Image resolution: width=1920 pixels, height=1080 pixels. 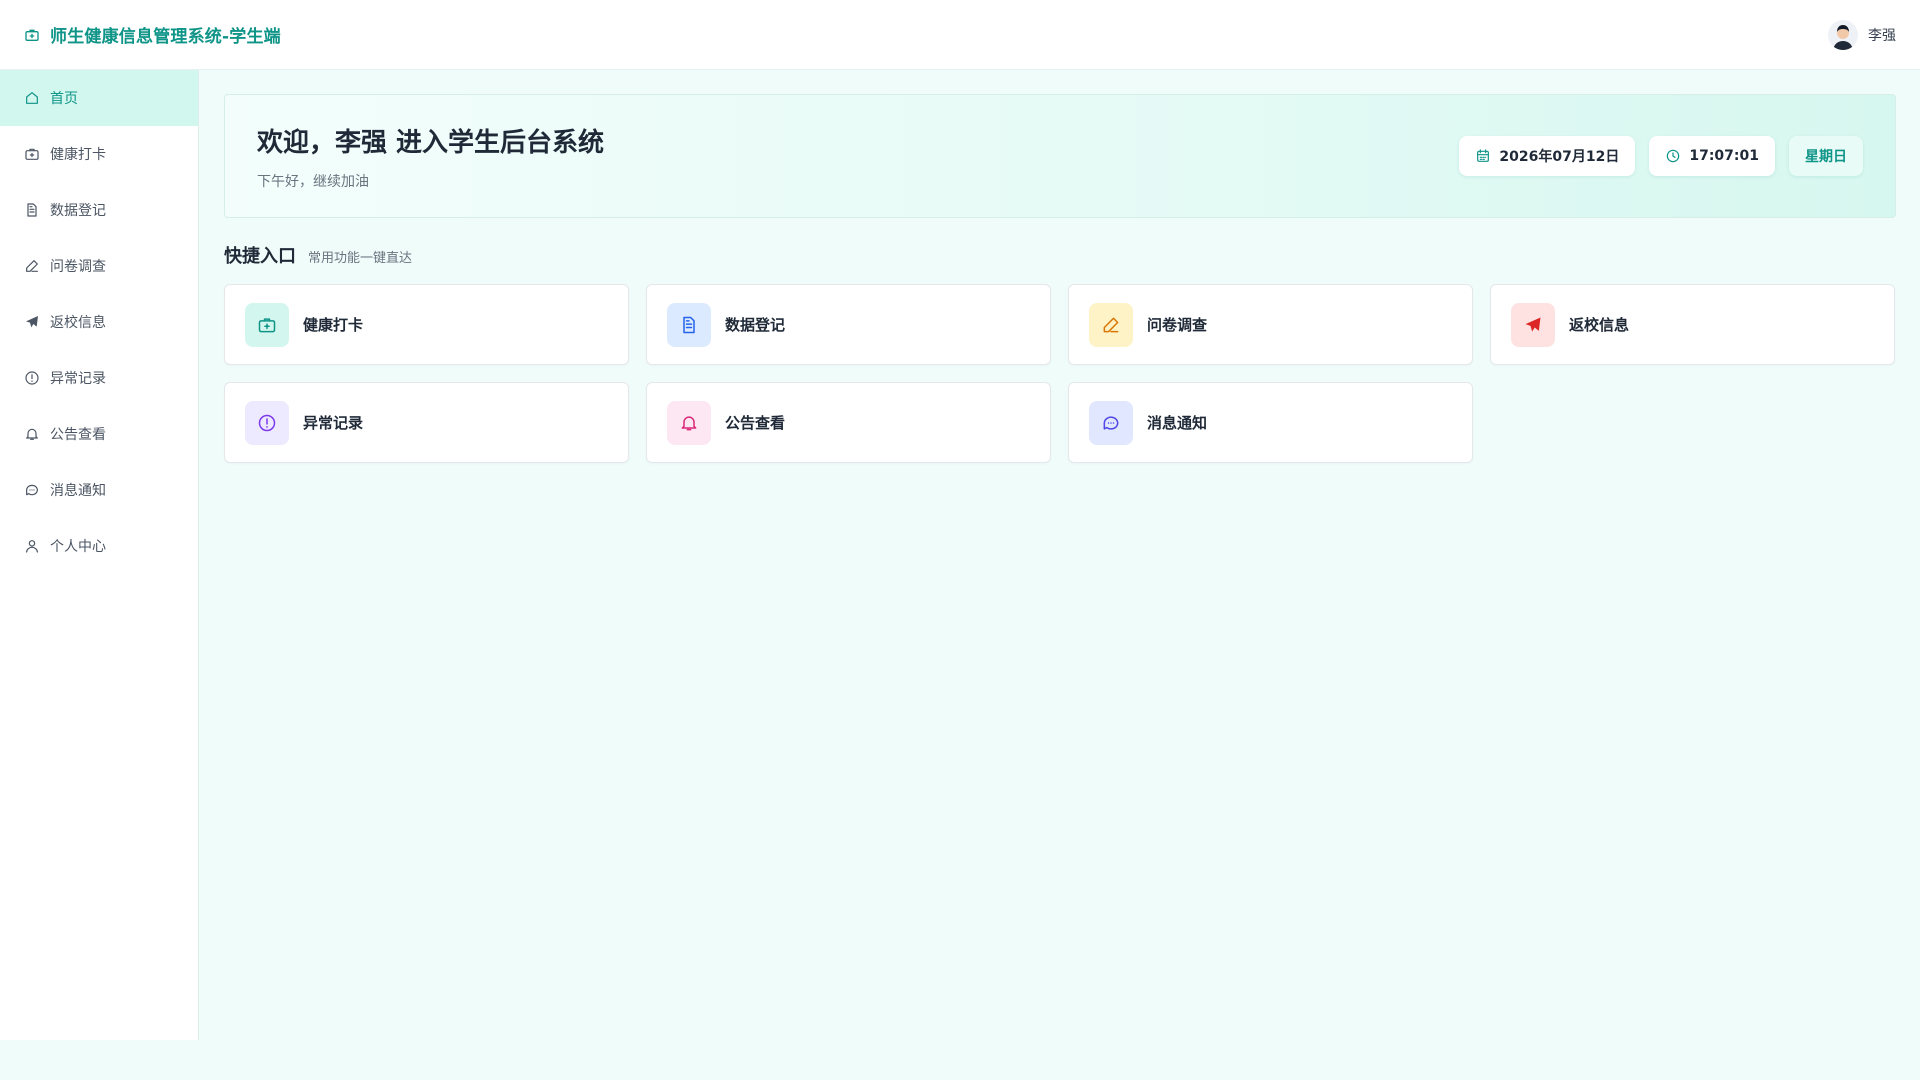 I want to click on current-weekday: 星期日, so click(x=1826, y=157).